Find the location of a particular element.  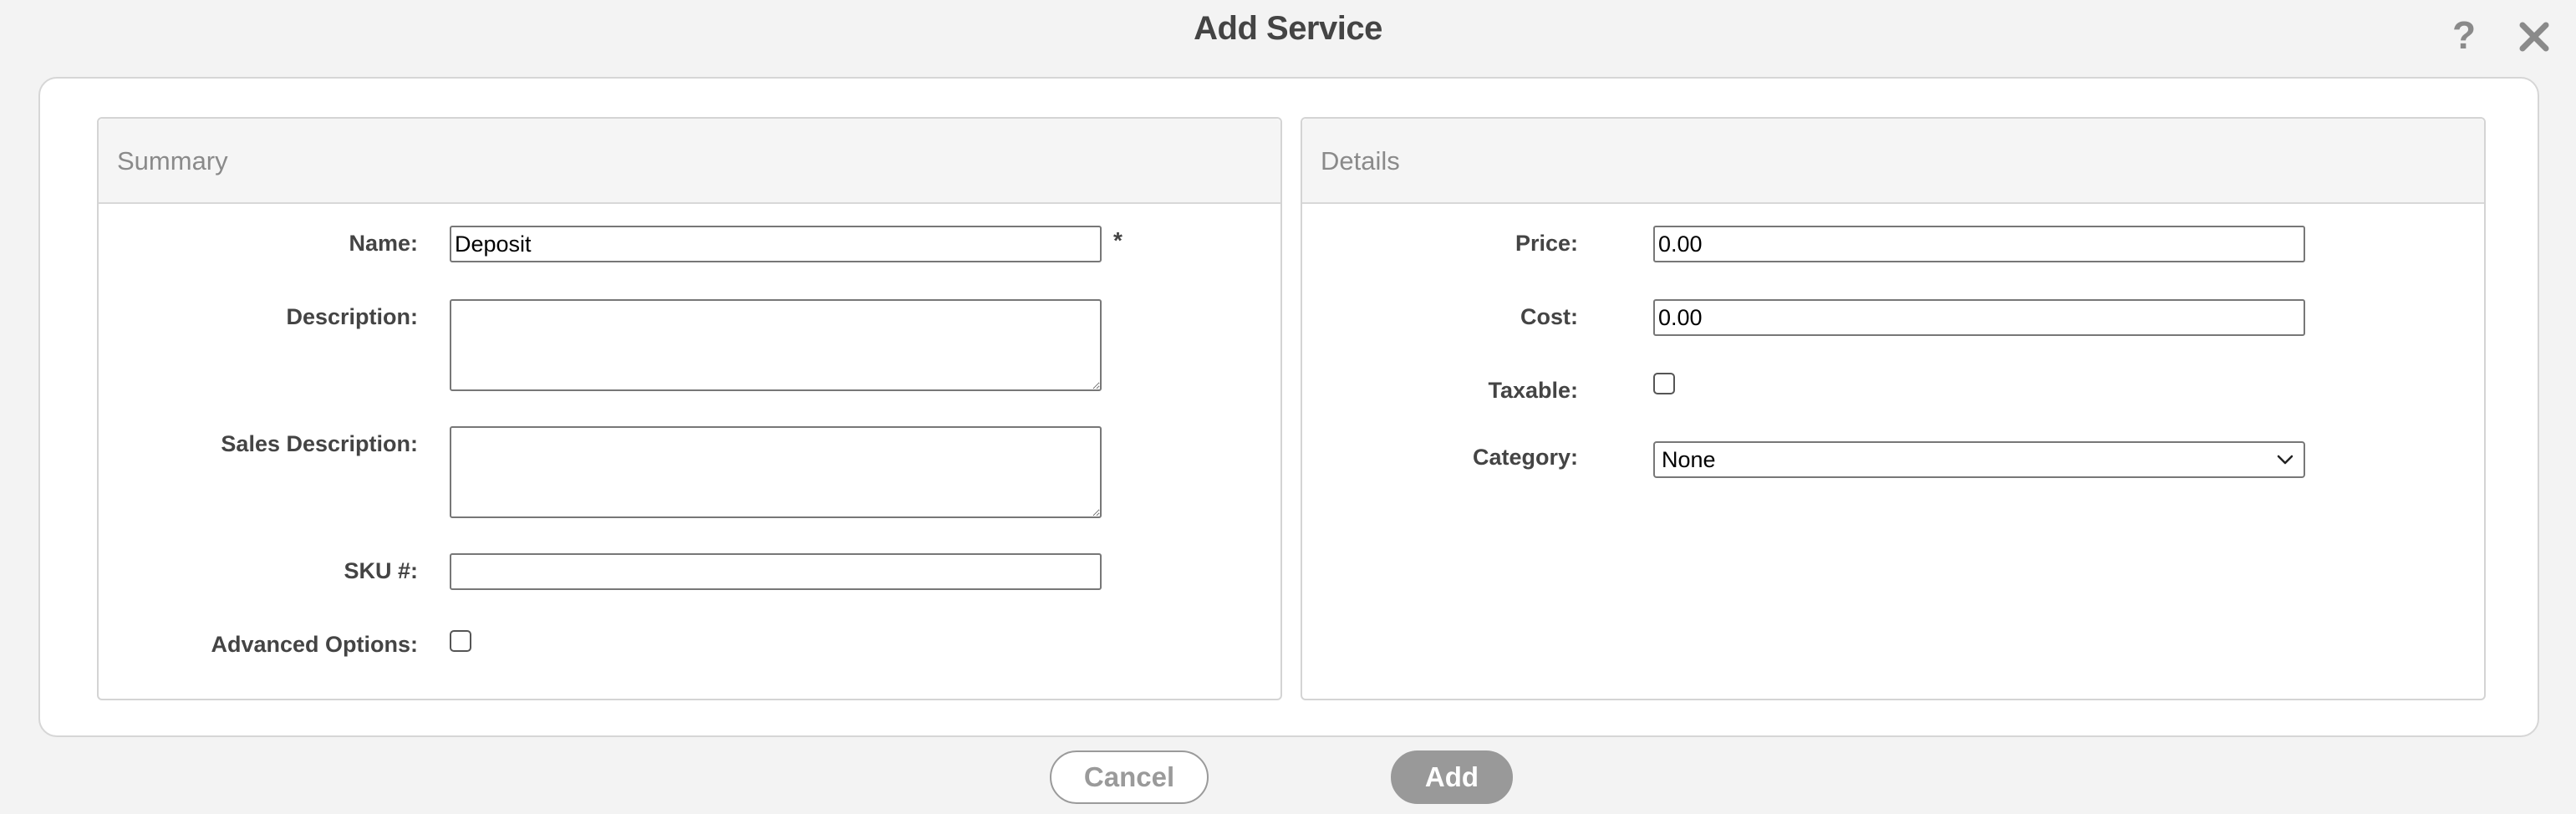

name-input is located at coordinates (776, 244).